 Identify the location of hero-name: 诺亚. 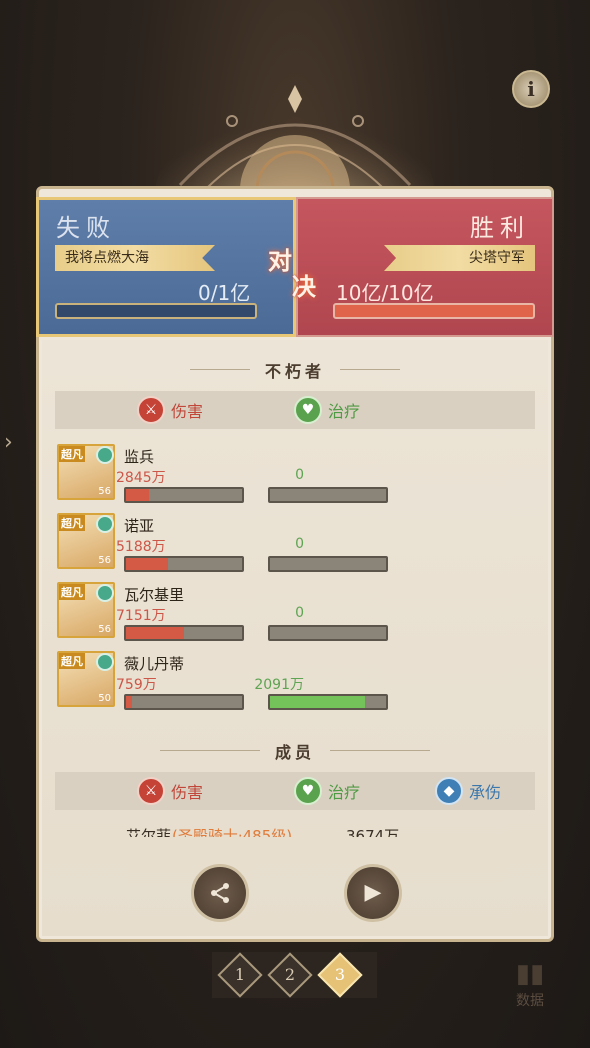
(139, 526).